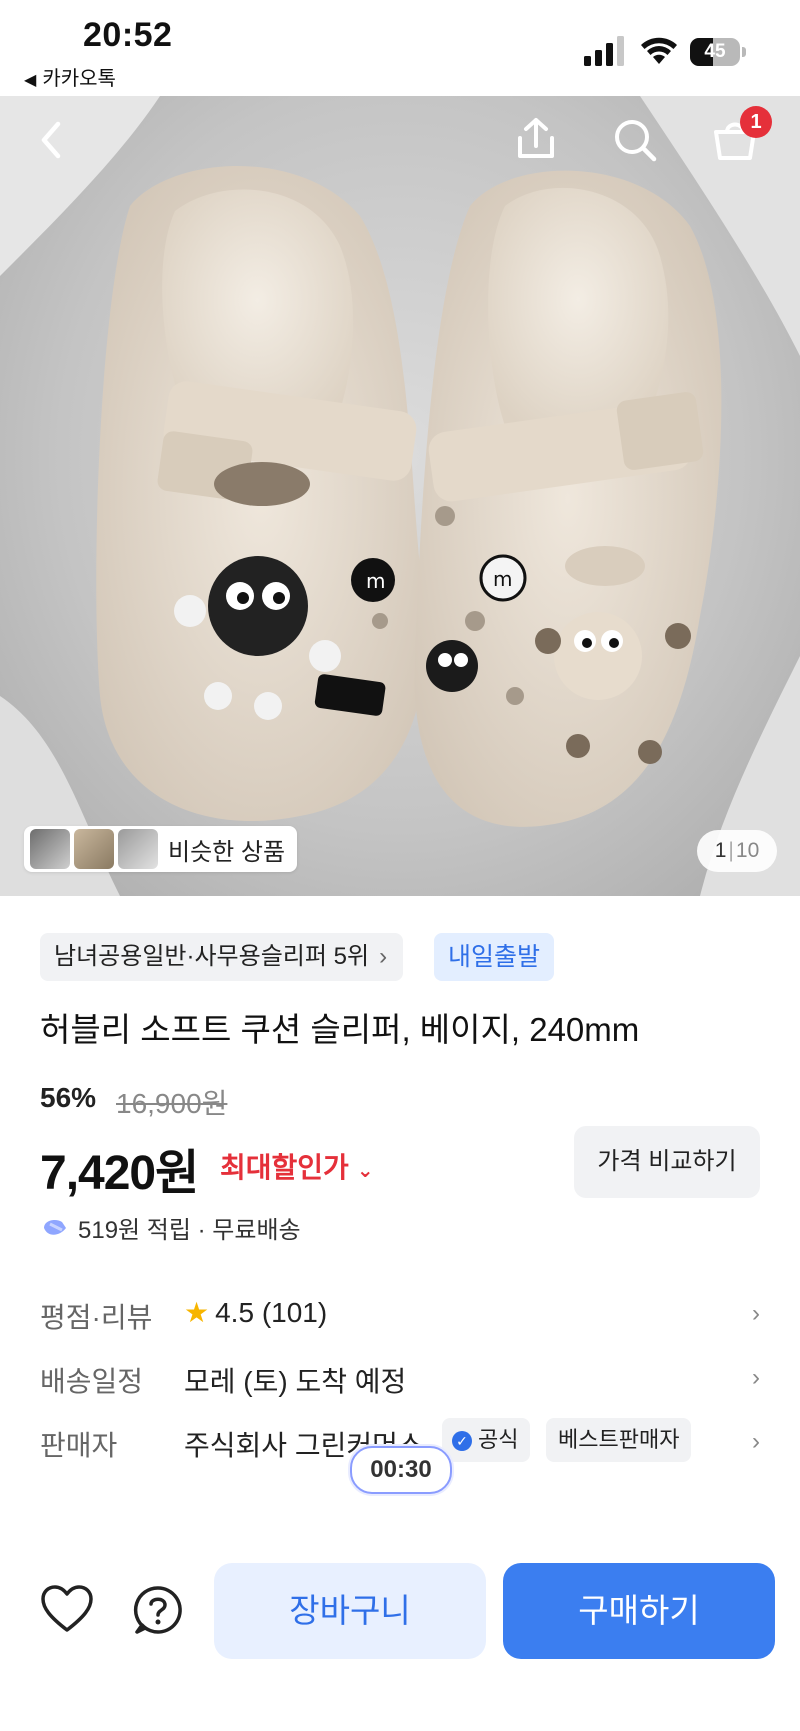  What do you see at coordinates (30, 80) in the screenshot?
I see `back-triangle-icon: ◀` at bounding box center [30, 80].